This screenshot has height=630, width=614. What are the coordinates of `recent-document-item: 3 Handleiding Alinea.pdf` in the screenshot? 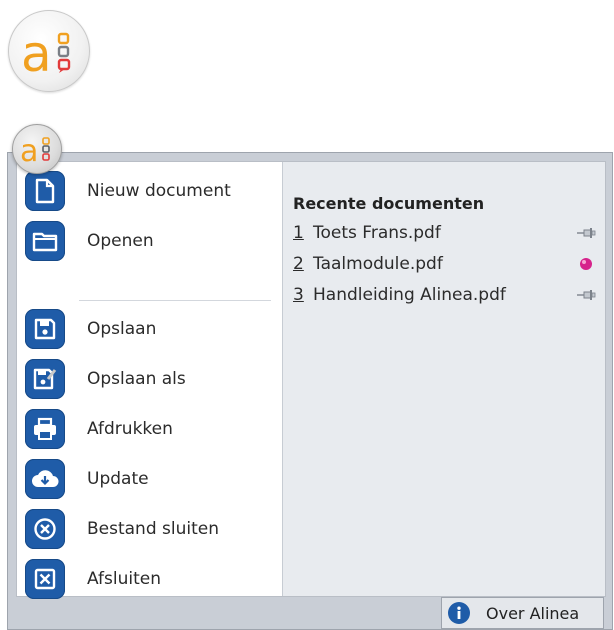 It's located at (445, 295).